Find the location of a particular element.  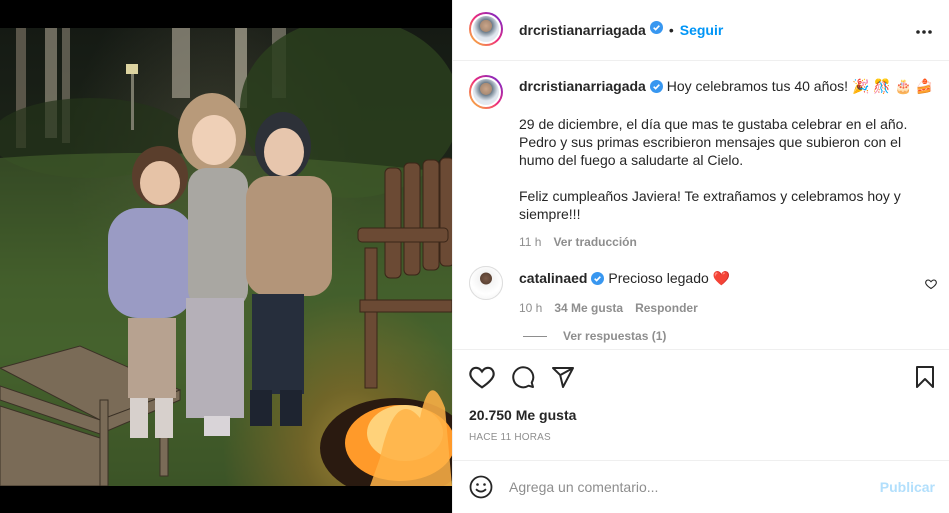

comment-likes: 34 Me gusta is located at coordinates (588, 308).